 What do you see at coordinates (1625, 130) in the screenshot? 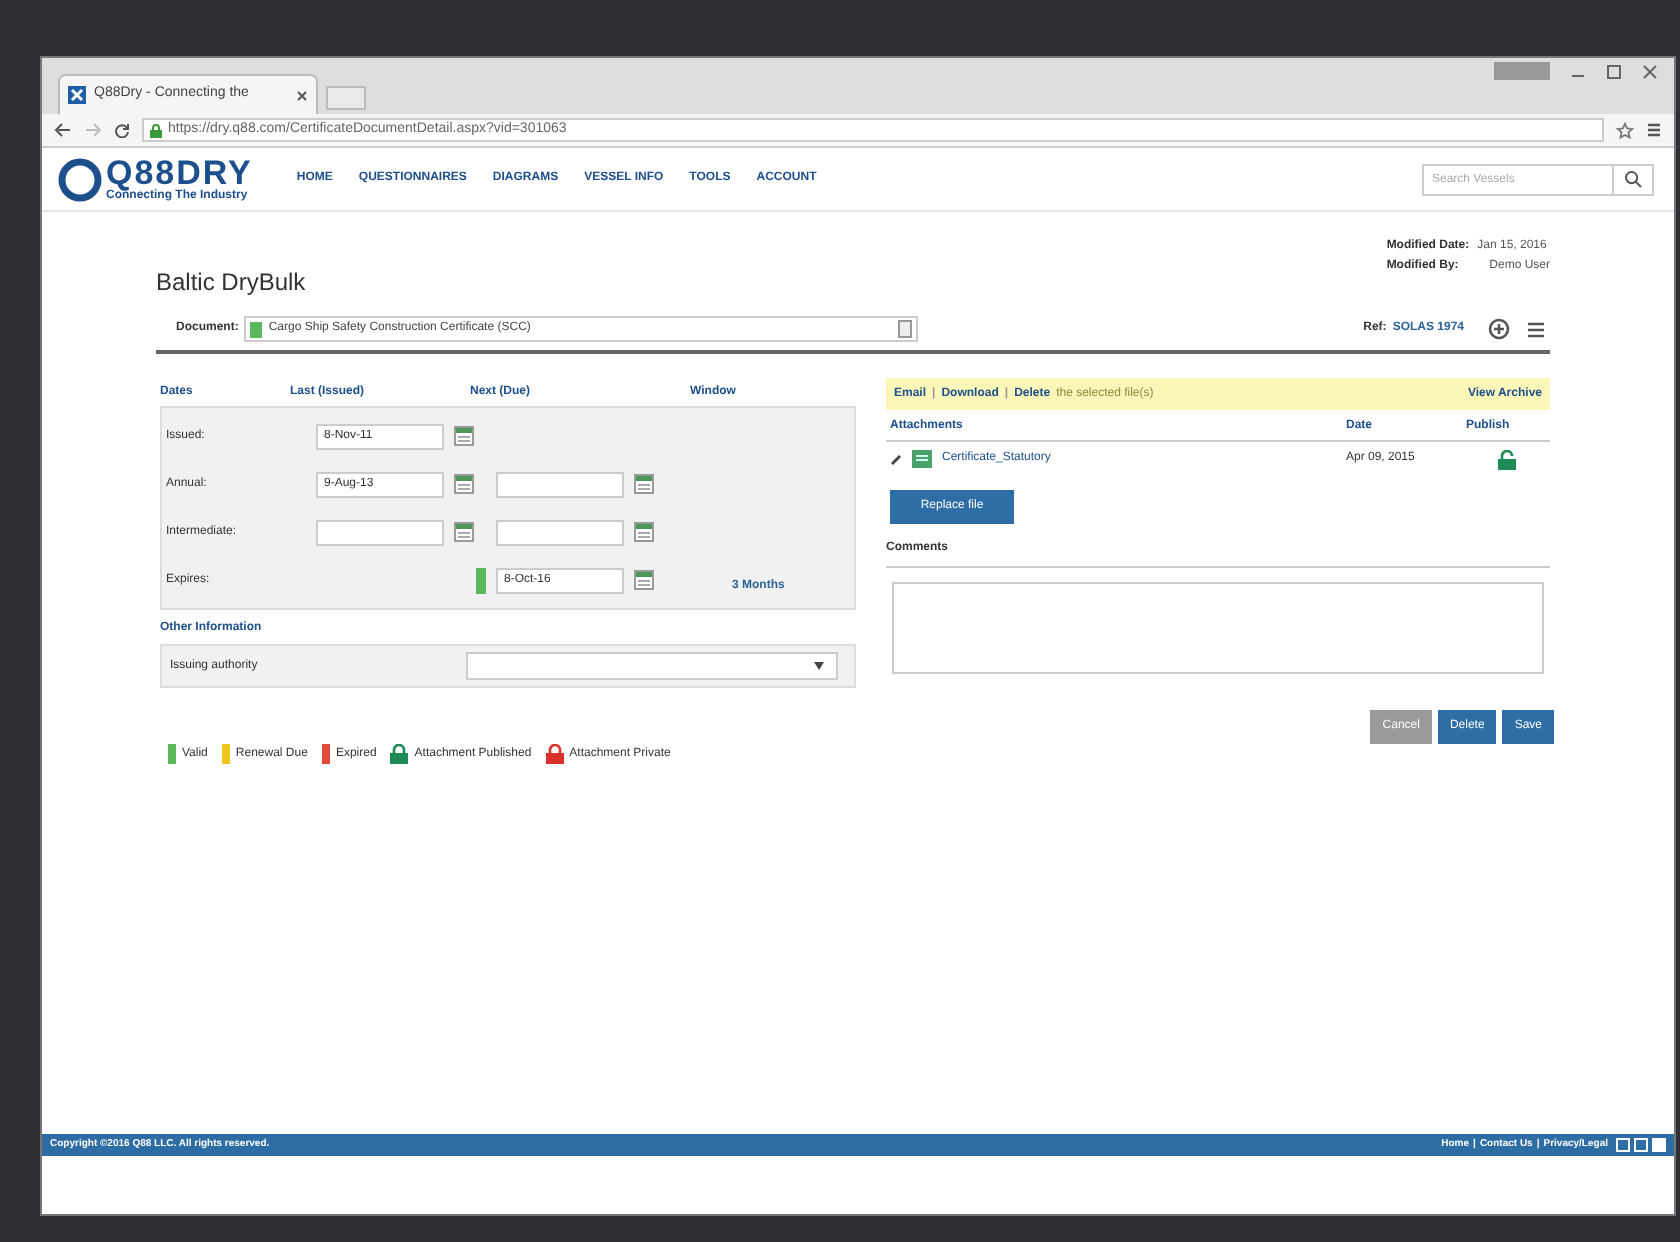
I see `star-icon` at bounding box center [1625, 130].